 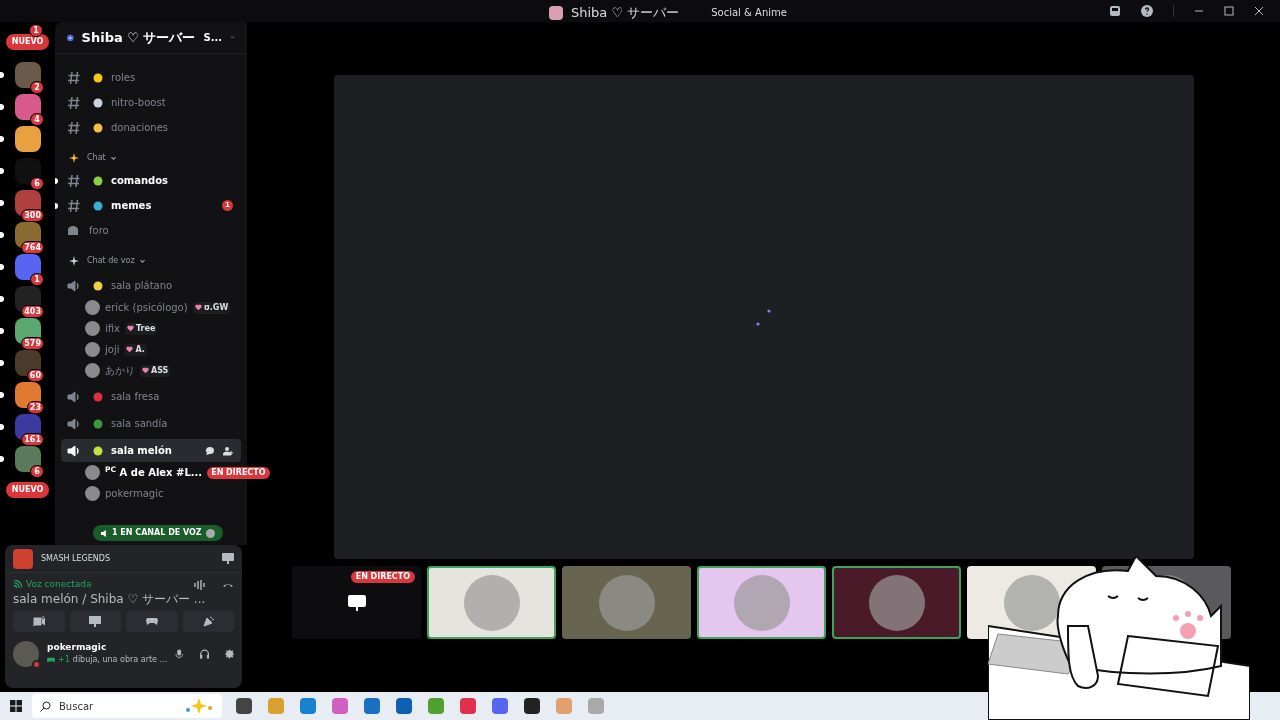 I want to click on microphone-icon, so click(x=179, y=653).